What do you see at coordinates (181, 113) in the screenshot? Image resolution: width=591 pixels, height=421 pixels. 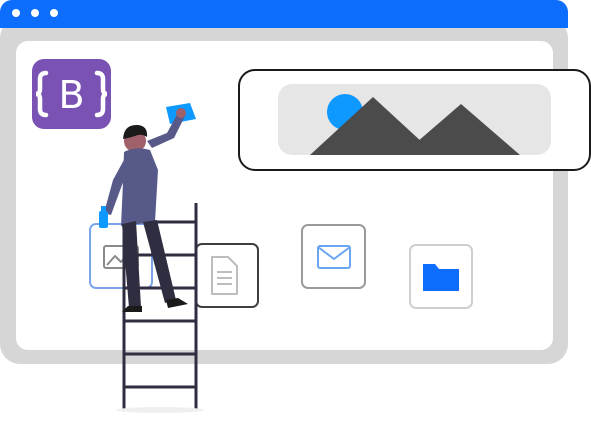 I see `raised-hand` at bounding box center [181, 113].